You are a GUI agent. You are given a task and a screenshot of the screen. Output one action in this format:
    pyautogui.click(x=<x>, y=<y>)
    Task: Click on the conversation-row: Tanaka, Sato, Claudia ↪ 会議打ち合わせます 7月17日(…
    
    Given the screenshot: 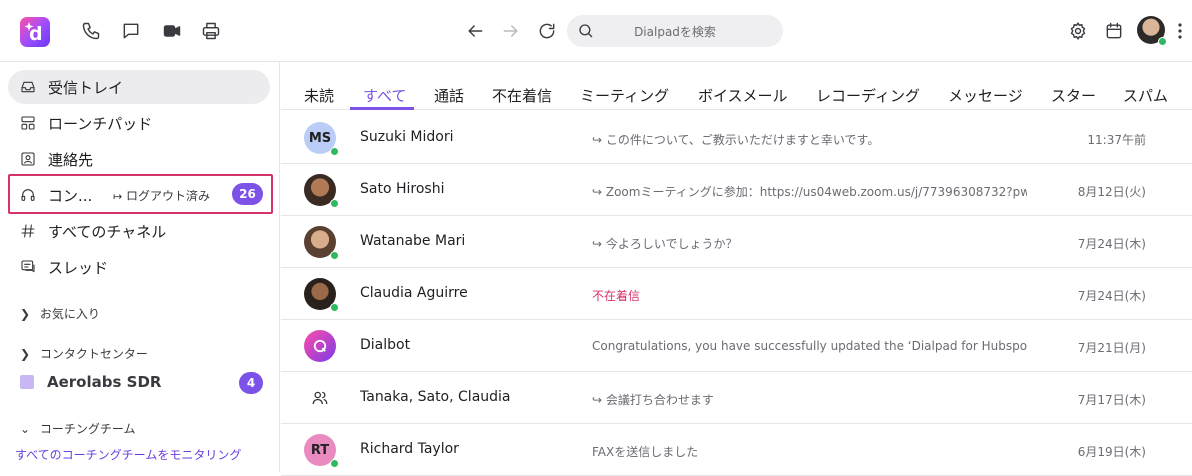 What is the action you would take?
    pyautogui.click(x=736, y=398)
    